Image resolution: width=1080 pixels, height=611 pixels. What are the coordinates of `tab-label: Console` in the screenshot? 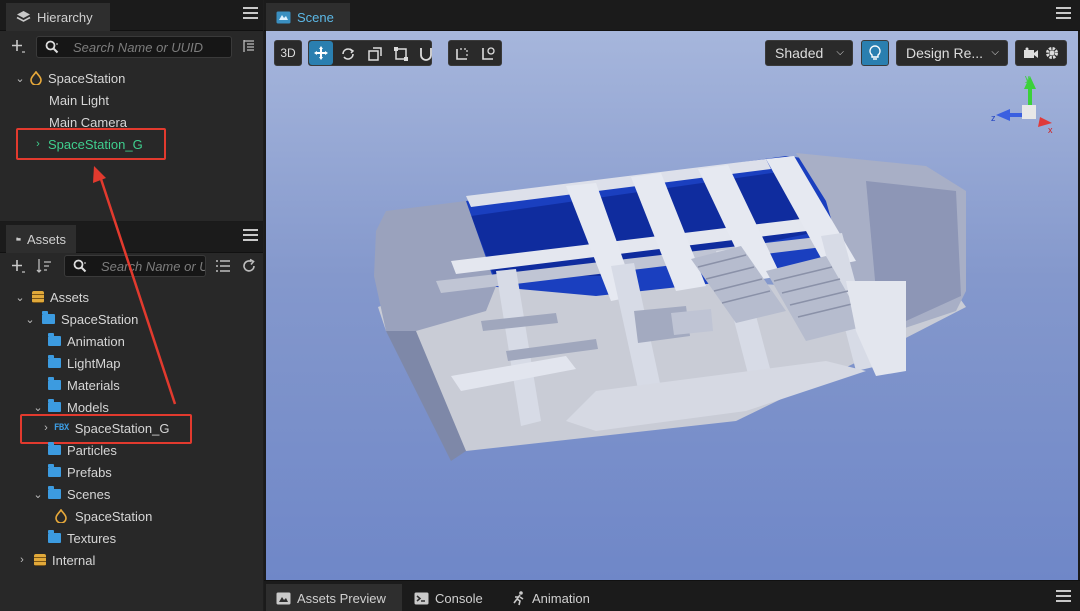 It's located at (459, 598).